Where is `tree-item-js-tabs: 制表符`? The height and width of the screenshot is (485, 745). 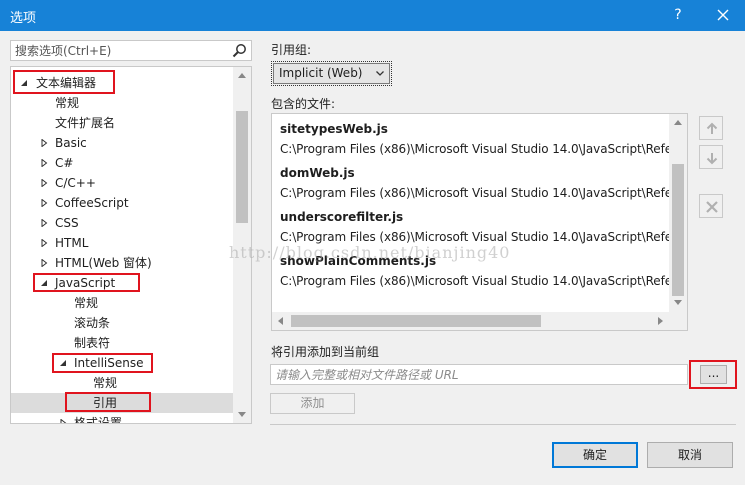 tree-item-js-tabs: 制表符 is located at coordinates (122, 343).